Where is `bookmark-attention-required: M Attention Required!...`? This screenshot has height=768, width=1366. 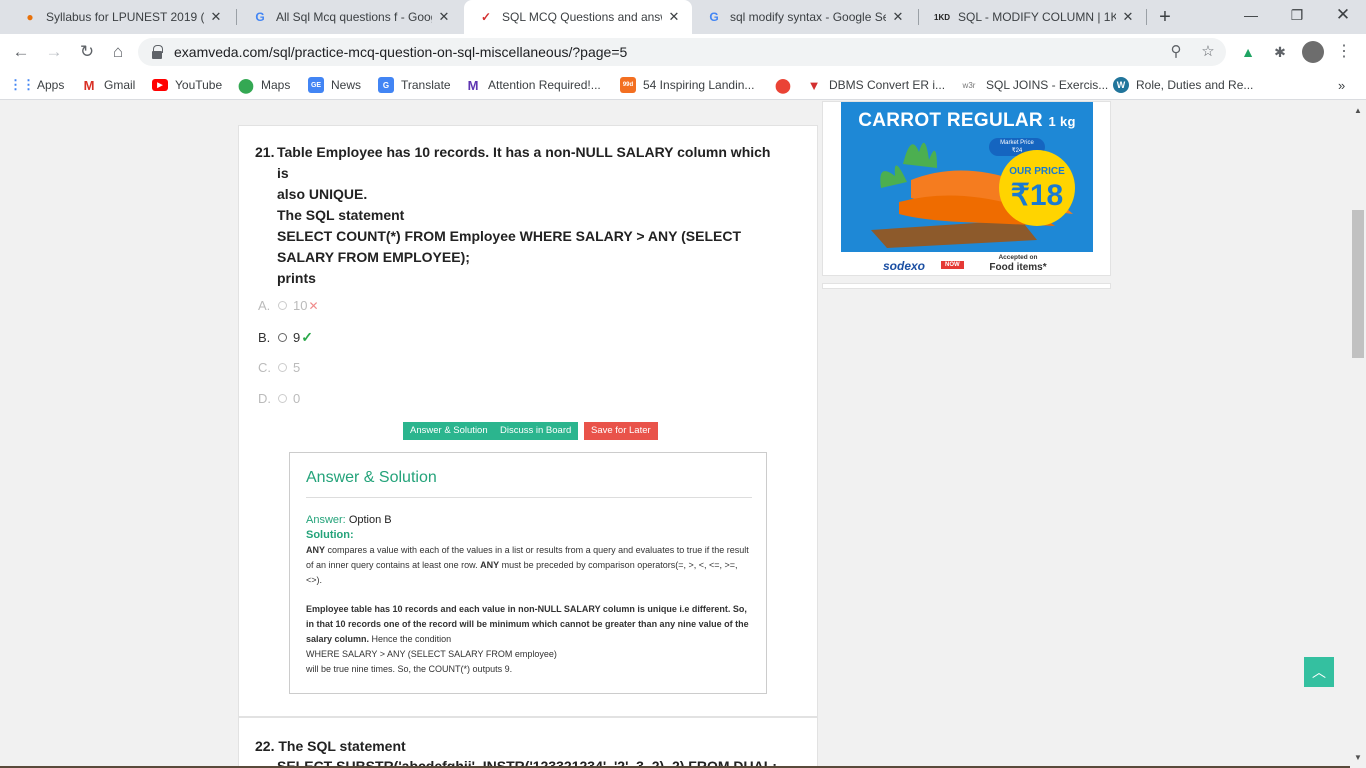
bookmark-attention-required: M Attention Required!... is located at coordinates (533, 85).